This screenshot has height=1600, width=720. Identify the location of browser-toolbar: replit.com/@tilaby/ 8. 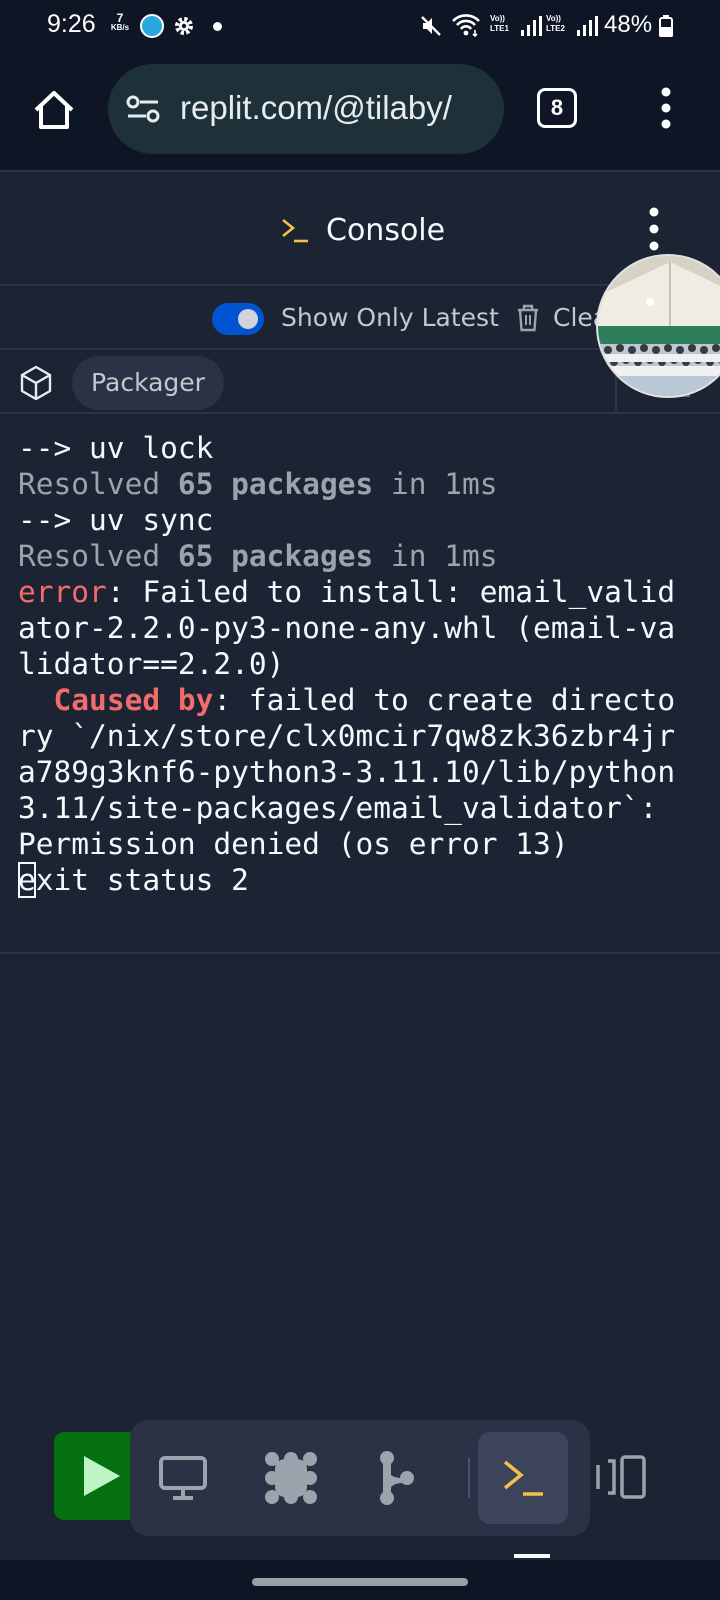
(360, 112).